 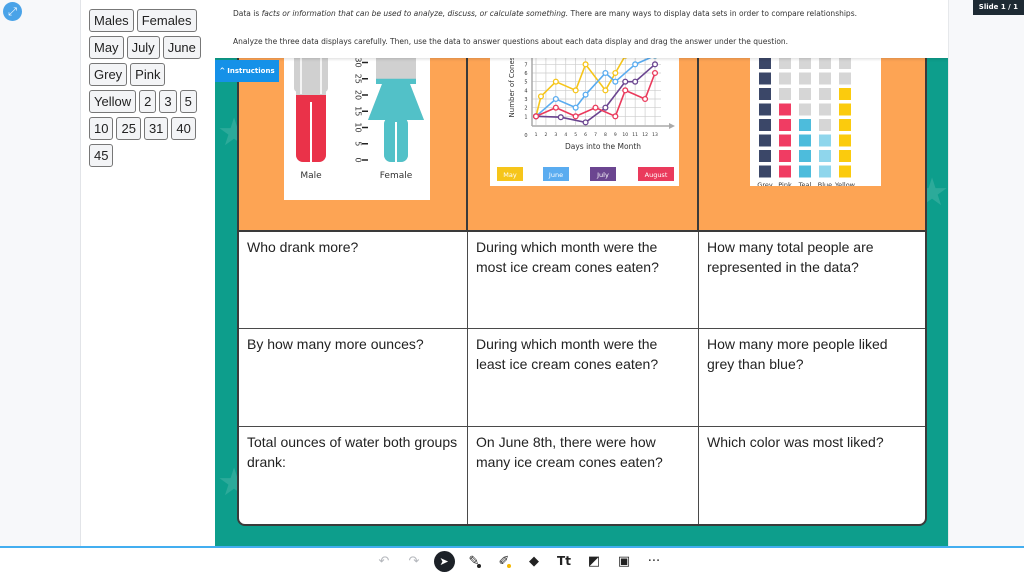 What do you see at coordinates (108, 74) in the screenshot?
I see `answer-chip: Grey` at bounding box center [108, 74].